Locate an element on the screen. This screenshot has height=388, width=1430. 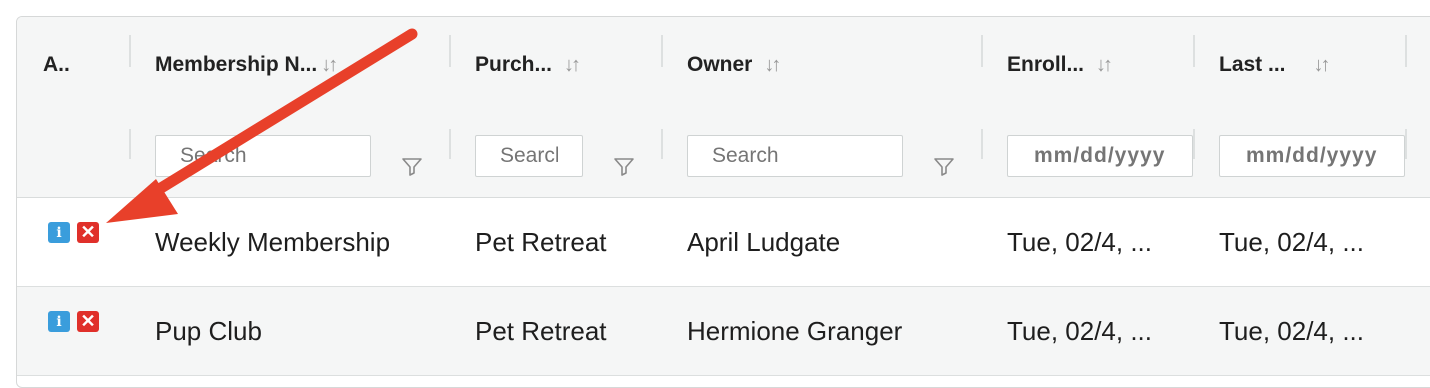
column-header-enrolled: Enroll... ↓↑ is located at coordinates (1060, 65).